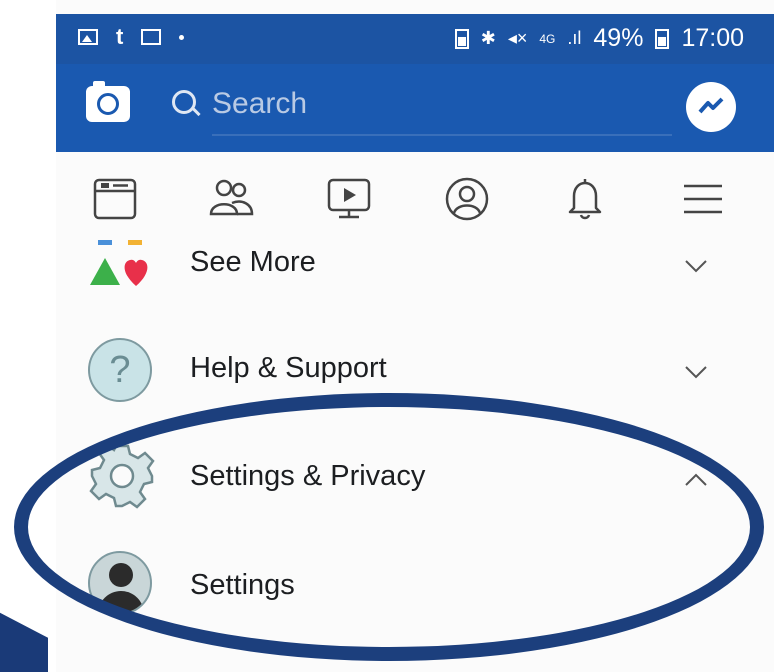 Image resolution: width=774 pixels, height=672 pixels. I want to click on messenger-icon, so click(711, 107).